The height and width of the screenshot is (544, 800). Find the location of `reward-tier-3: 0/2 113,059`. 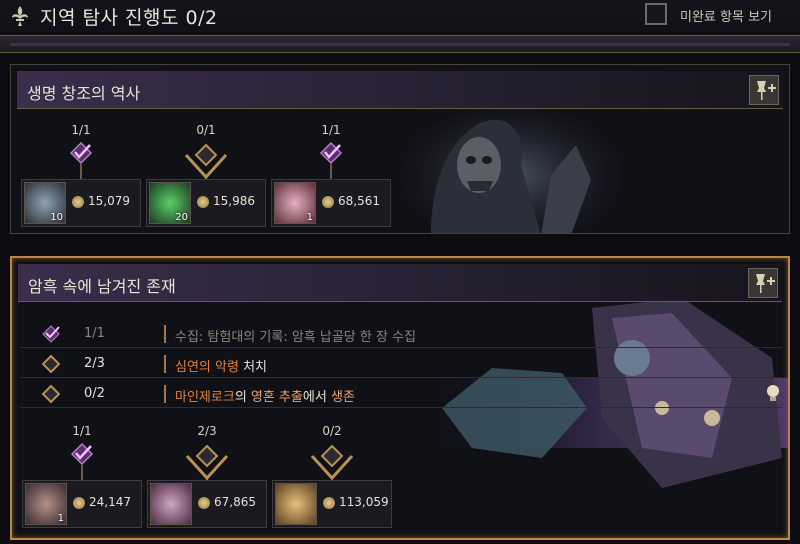

reward-tier-3: 0/2 113,059 is located at coordinates (332, 479).